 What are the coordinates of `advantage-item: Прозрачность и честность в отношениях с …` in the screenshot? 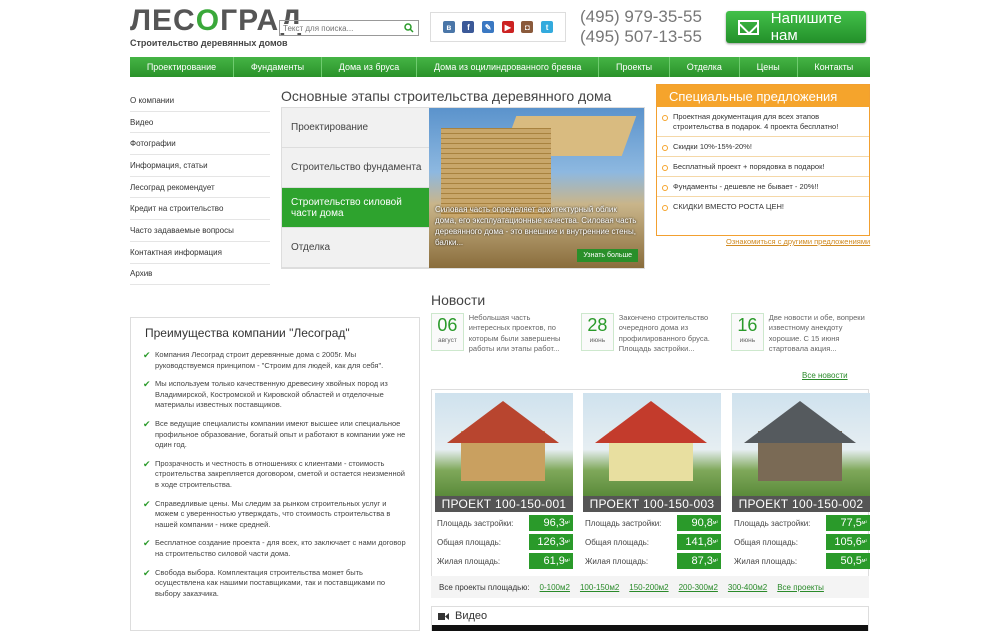 It's located at (275, 475).